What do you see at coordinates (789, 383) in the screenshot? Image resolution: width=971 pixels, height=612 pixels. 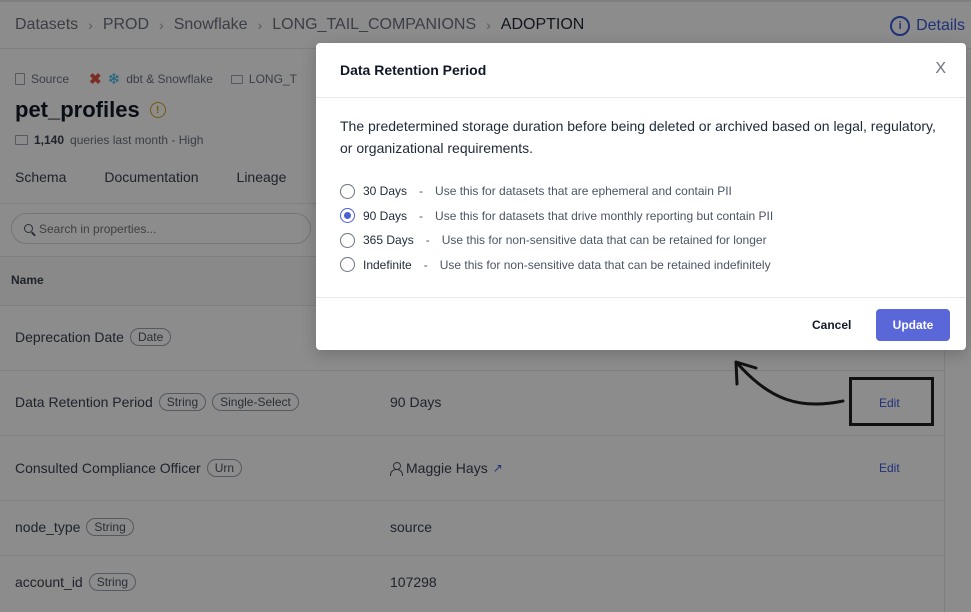 I see `annotation-arrow` at bounding box center [789, 383].